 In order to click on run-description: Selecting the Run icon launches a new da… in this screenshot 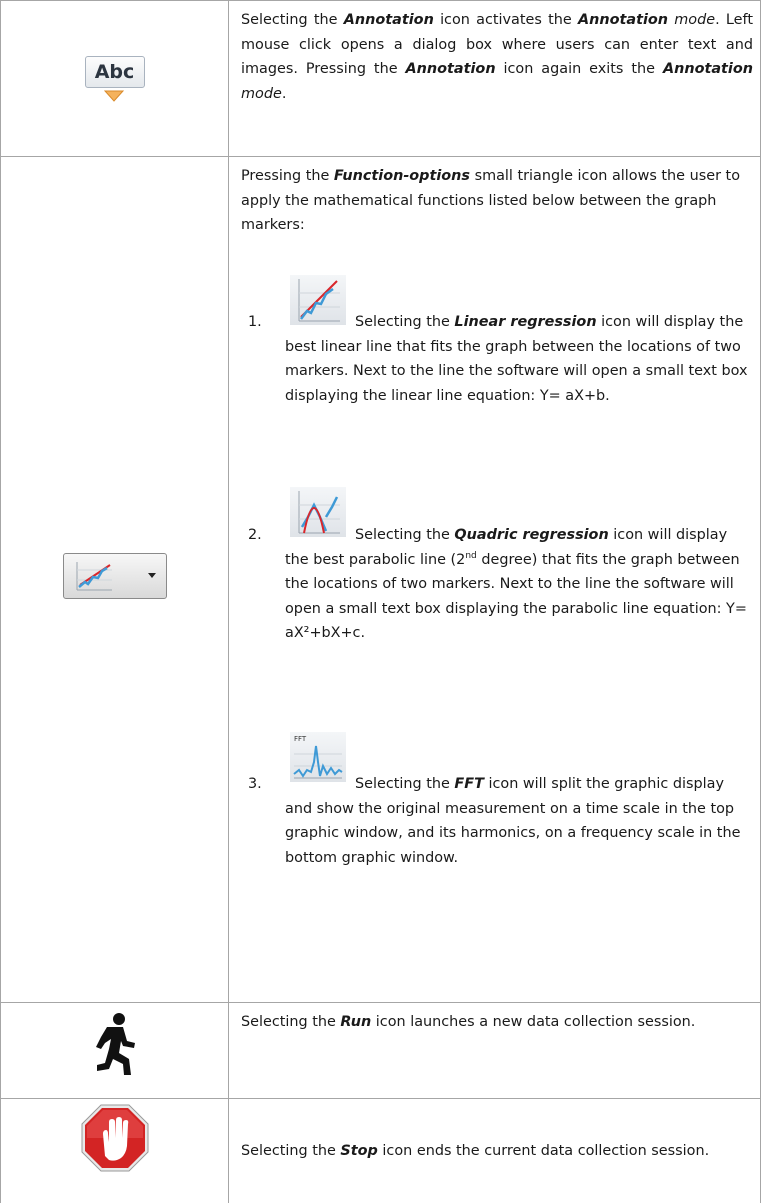, I will do `click(468, 1022)`.